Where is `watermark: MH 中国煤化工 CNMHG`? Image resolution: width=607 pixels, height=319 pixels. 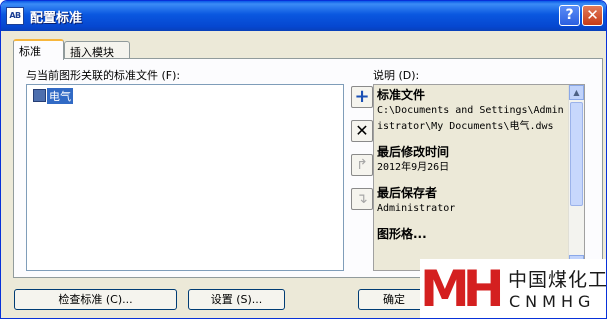 watermark: MH 中国煤化工 CNMHG is located at coordinates (513, 288).